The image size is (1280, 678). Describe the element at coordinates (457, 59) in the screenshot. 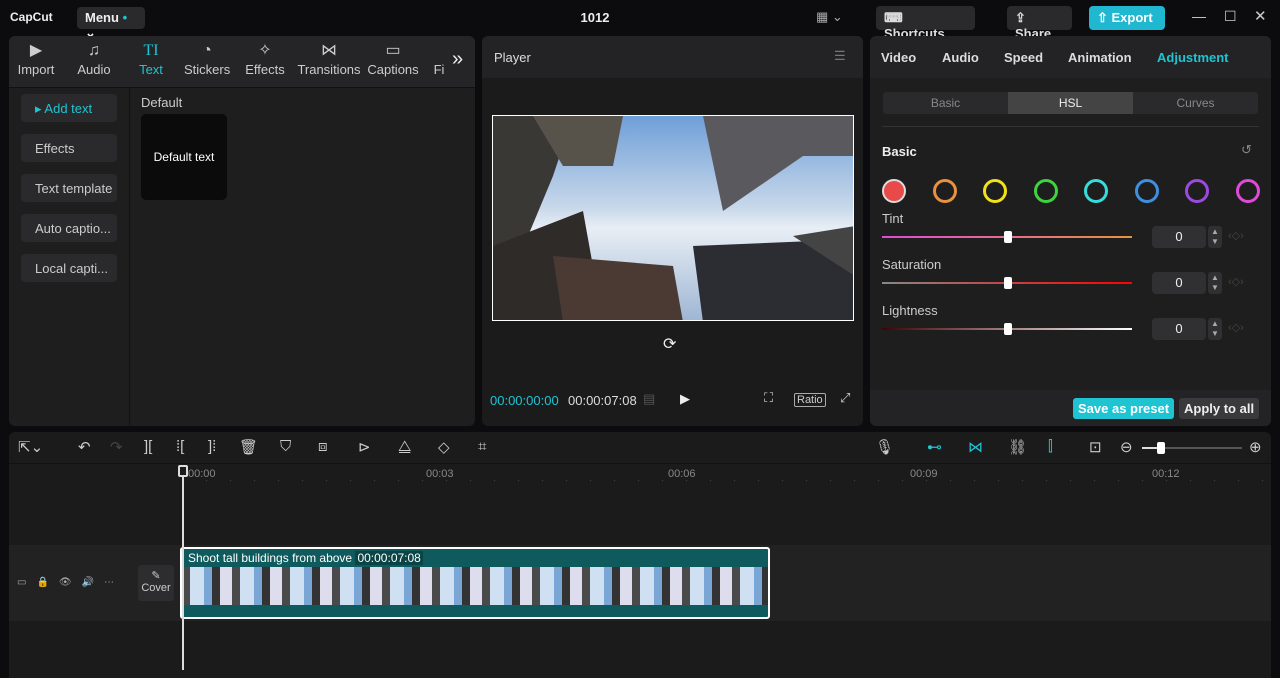

I see `more-tabs-icon: »` at that location.